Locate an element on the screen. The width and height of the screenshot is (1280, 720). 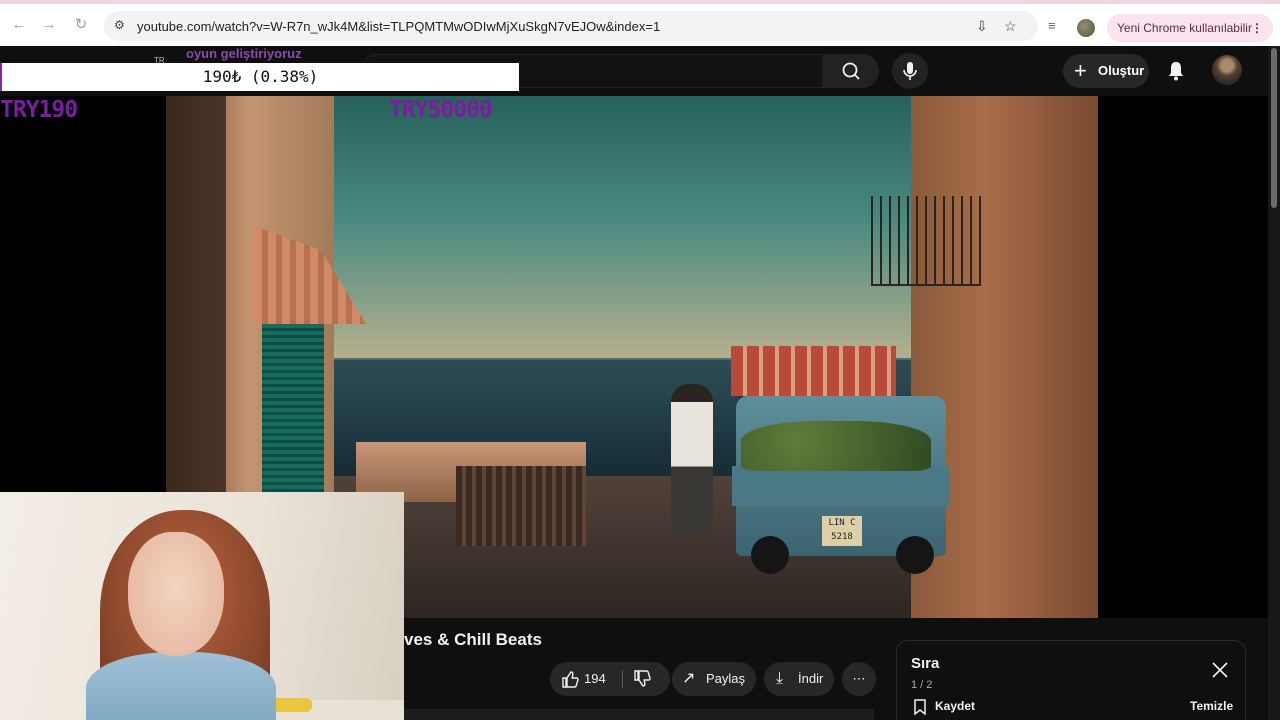
site-settings-icon: ⚙ is located at coordinates (121, 25).